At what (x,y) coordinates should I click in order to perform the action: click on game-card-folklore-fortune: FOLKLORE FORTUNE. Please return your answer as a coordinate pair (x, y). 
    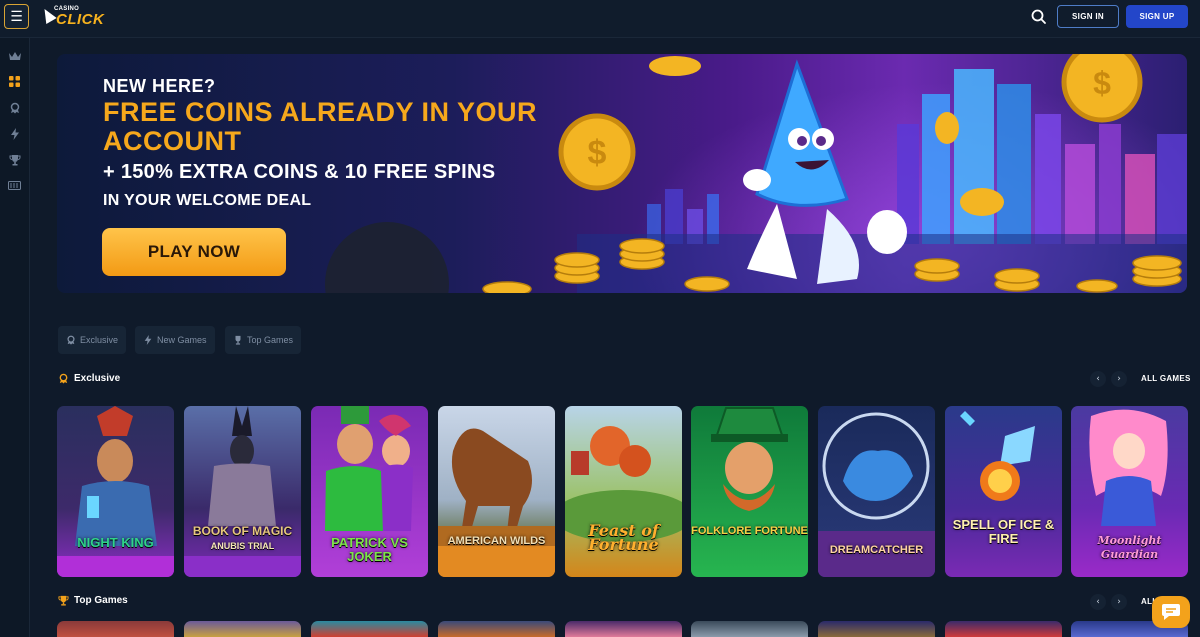
    Looking at the image, I should click on (749, 491).